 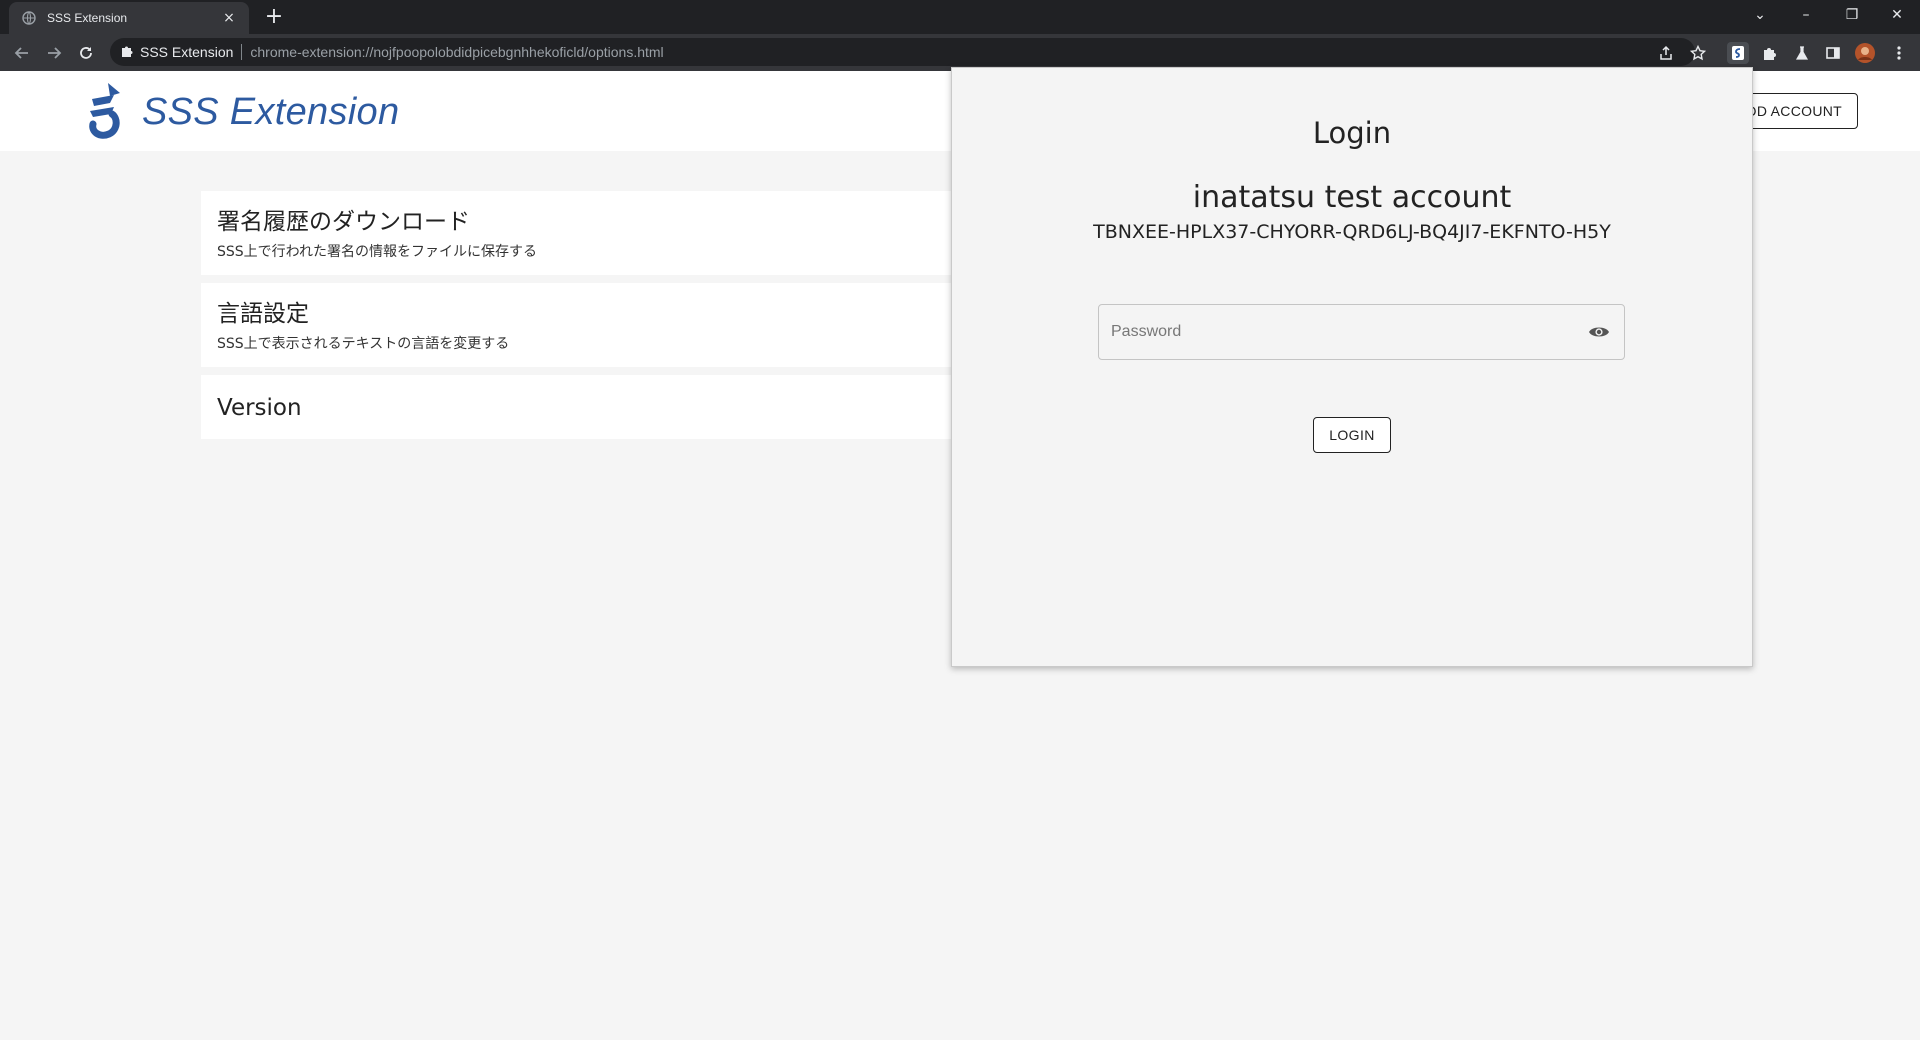 What do you see at coordinates (242, 52) in the screenshot?
I see `omnibox-separator` at bounding box center [242, 52].